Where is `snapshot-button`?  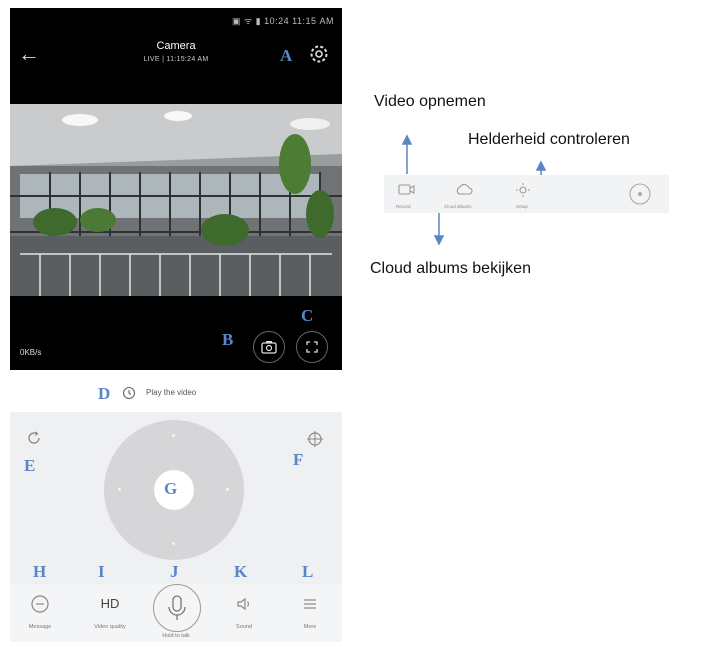
snapshot-button is located at coordinates (269, 347).